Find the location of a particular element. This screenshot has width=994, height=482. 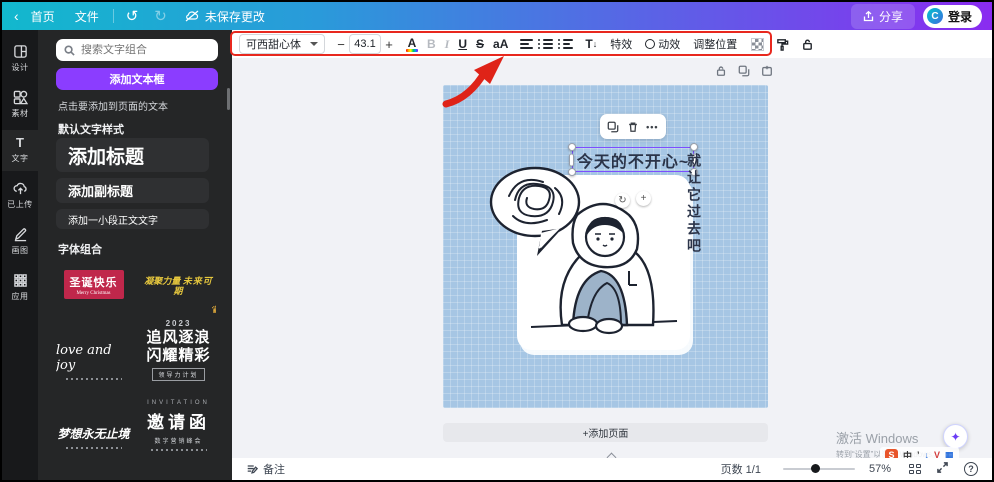

combo-dream: 梦想永无止境 is located at coordinates (93, 423).